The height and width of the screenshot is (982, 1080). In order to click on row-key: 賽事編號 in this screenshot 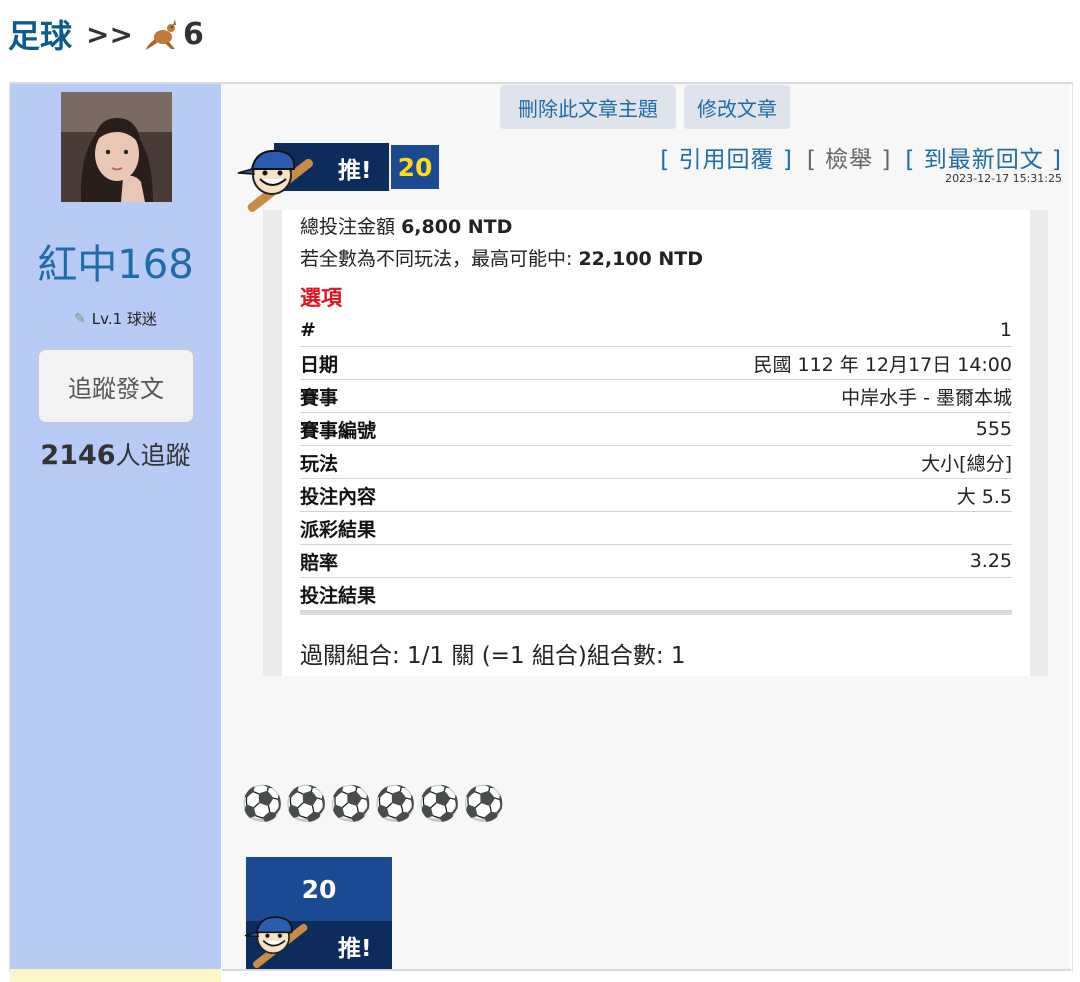, I will do `click(338, 430)`.